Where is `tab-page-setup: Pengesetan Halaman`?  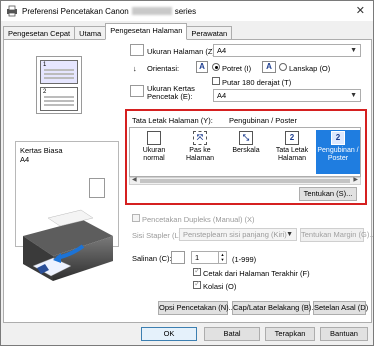 tab-page-setup: Pengesetan Halaman is located at coordinates (146, 31).